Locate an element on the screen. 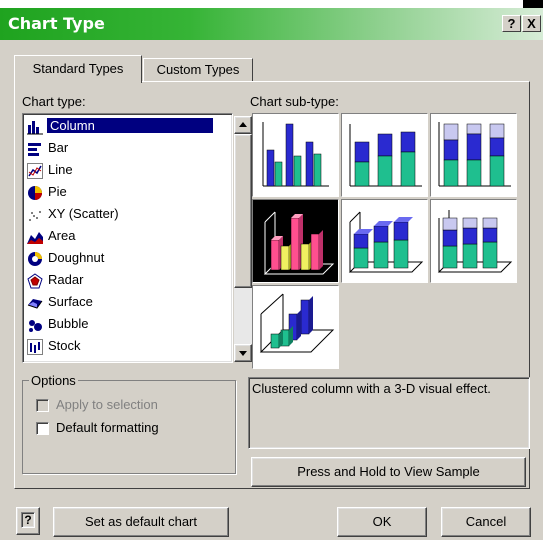  bubble-icon is located at coordinates (35, 325).